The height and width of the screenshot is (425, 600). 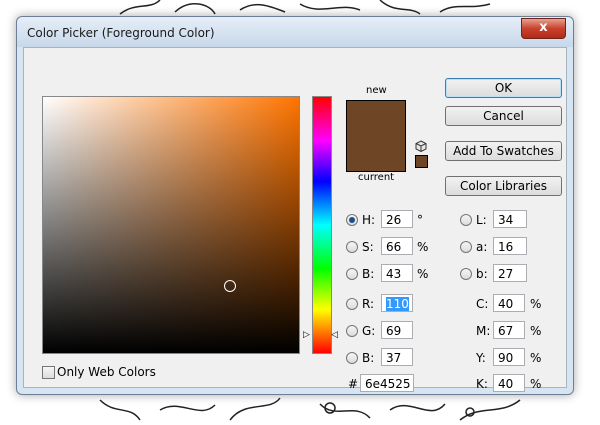 I want to click on lab-b-input: 27, so click(x=510, y=273).